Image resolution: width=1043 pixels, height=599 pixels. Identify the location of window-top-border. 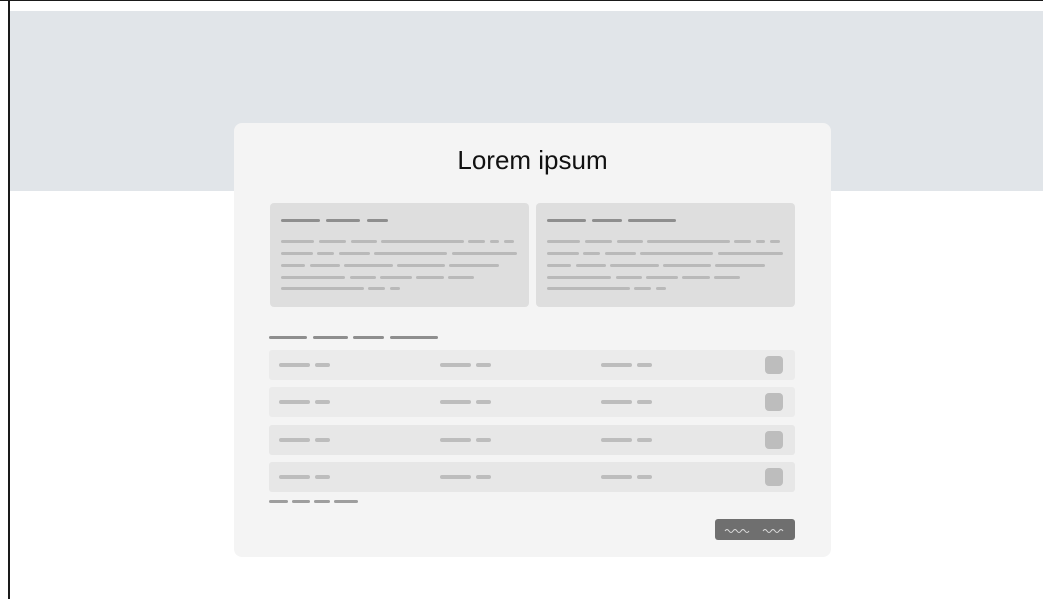
(521, 0).